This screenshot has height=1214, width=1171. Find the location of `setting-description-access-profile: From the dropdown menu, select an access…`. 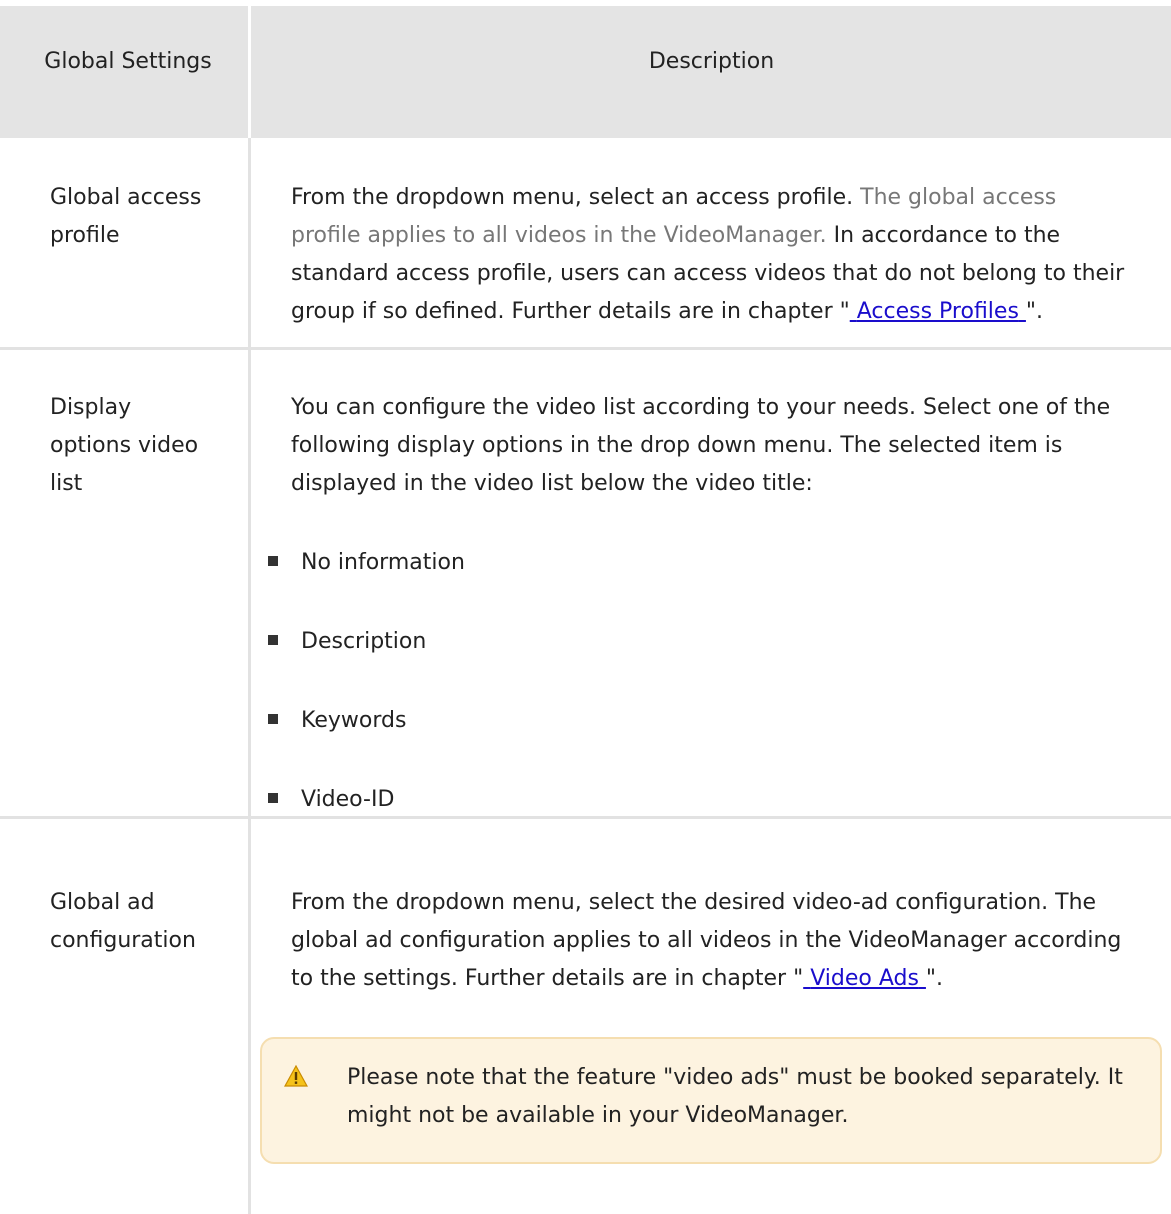

setting-description-access-profile: From the dropdown menu, select an access… is located at coordinates (711, 255).